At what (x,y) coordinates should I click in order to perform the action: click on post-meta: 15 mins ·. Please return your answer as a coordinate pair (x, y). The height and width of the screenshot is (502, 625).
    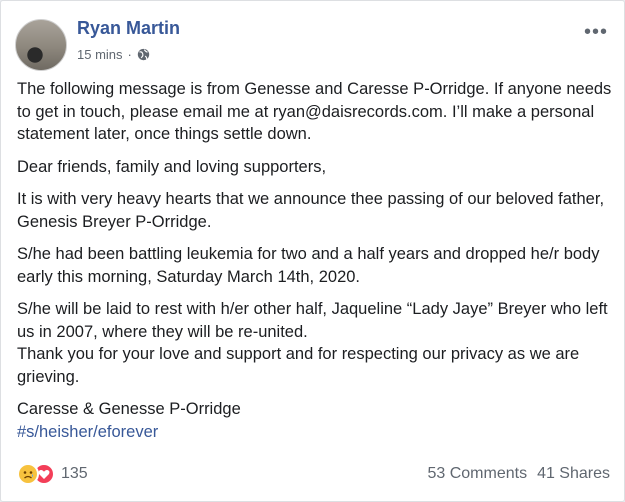
    Looking at the image, I should click on (113, 54).